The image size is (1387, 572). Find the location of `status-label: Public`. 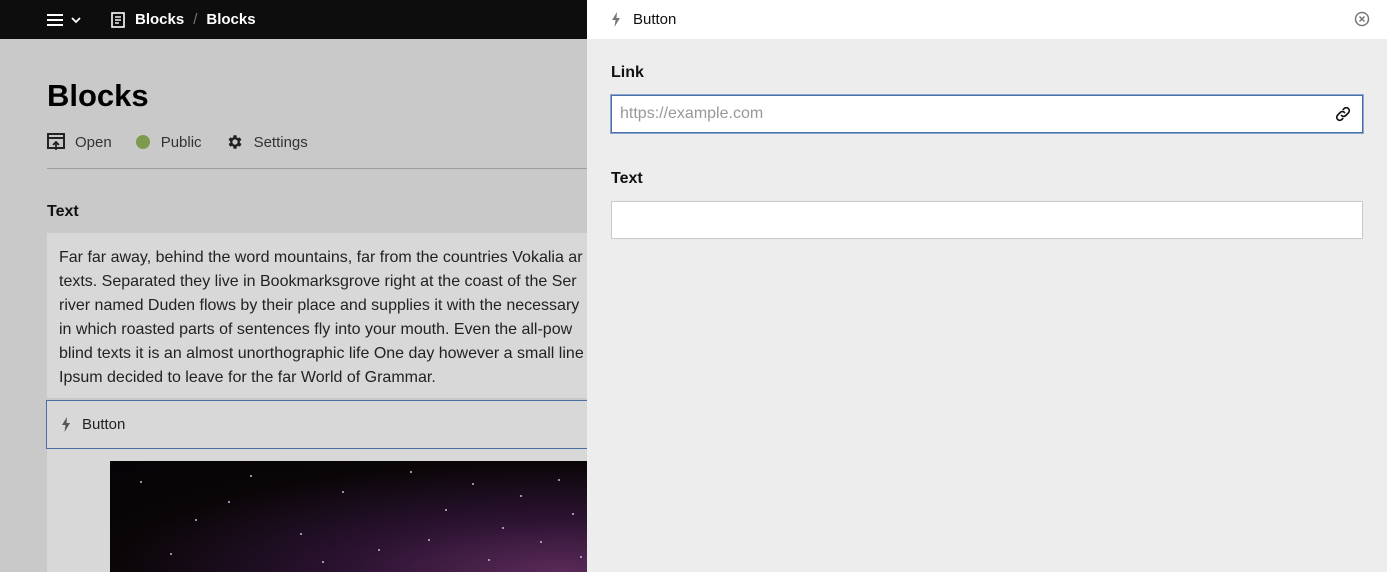

status-label: Public is located at coordinates (181, 142).